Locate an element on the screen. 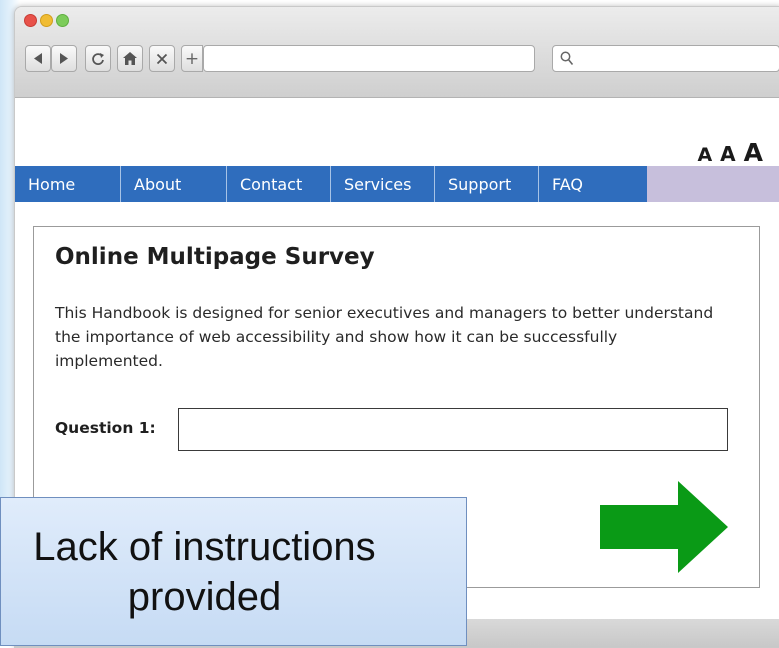 The image size is (779, 648). close-icon is located at coordinates (162, 58).